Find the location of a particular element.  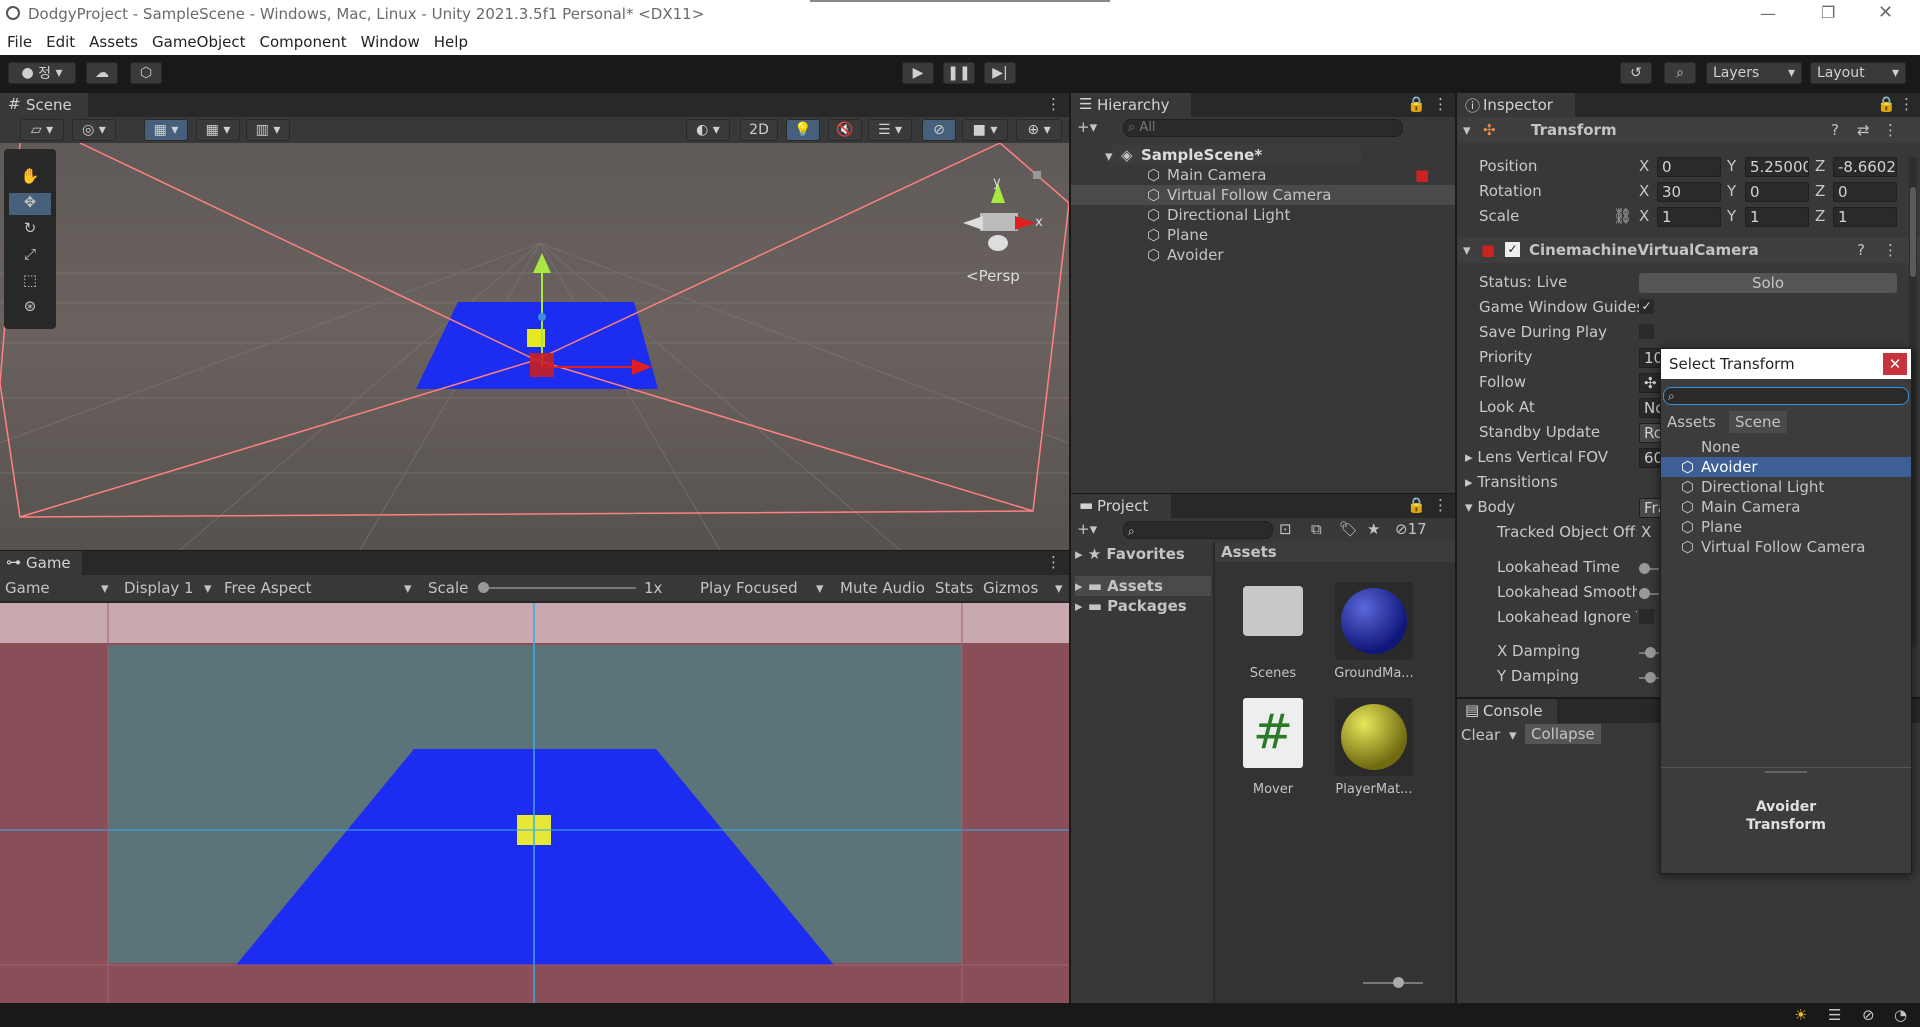

popup-tab-scene: Scene is located at coordinates (1758, 422).